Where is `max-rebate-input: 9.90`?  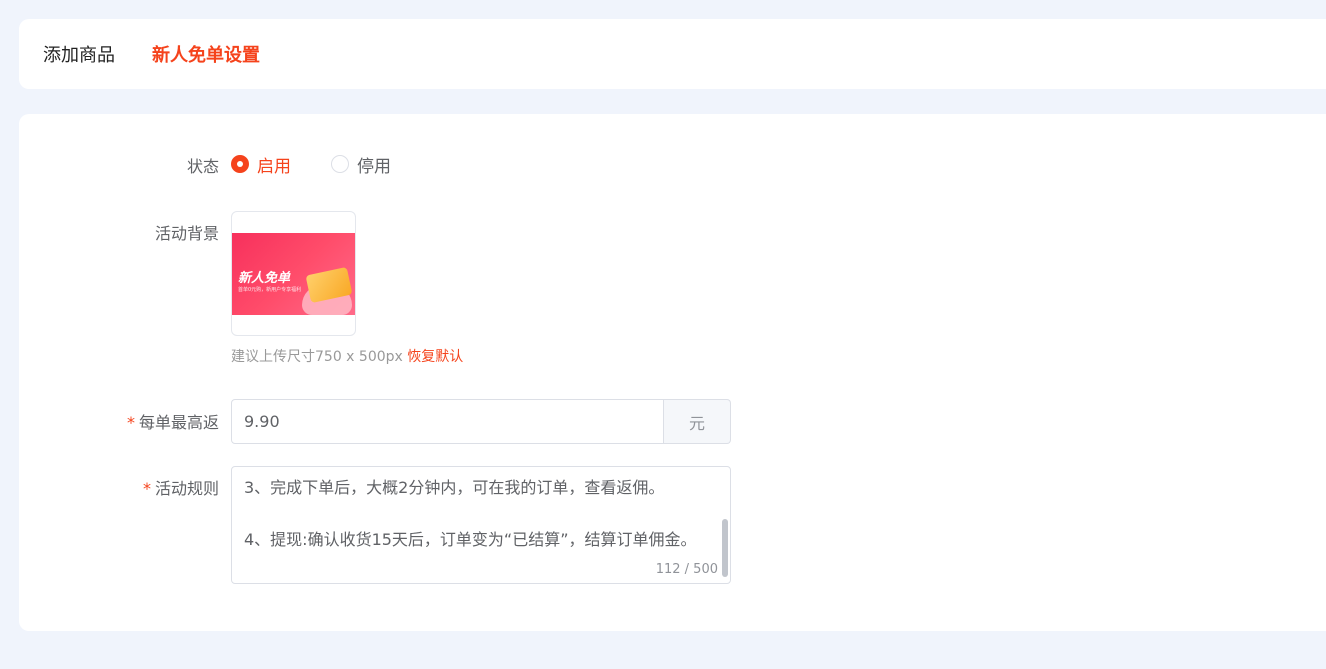 max-rebate-input: 9.90 is located at coordinates (447, 421).